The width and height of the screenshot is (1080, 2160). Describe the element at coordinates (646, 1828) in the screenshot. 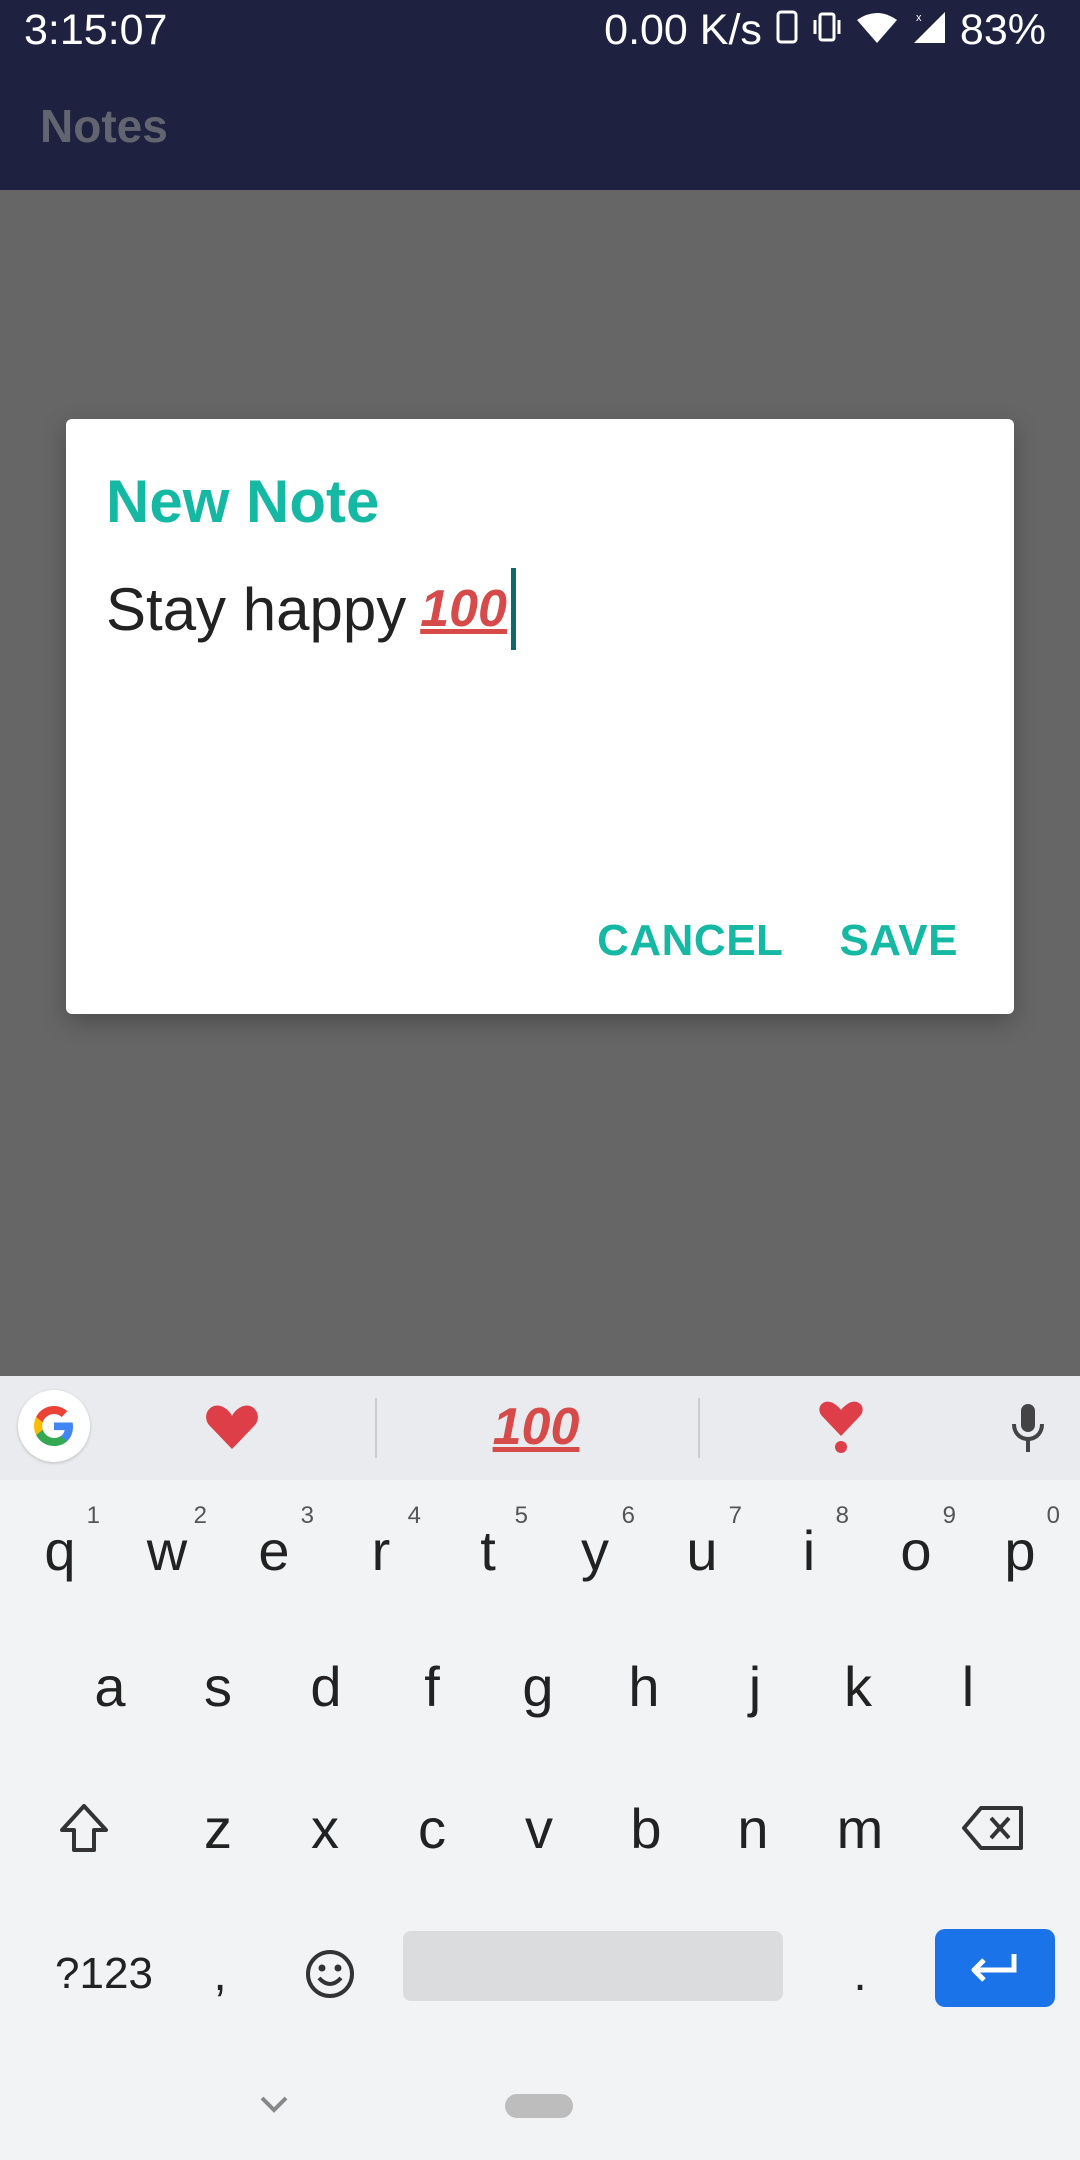

I see `key-b: b` at that location.